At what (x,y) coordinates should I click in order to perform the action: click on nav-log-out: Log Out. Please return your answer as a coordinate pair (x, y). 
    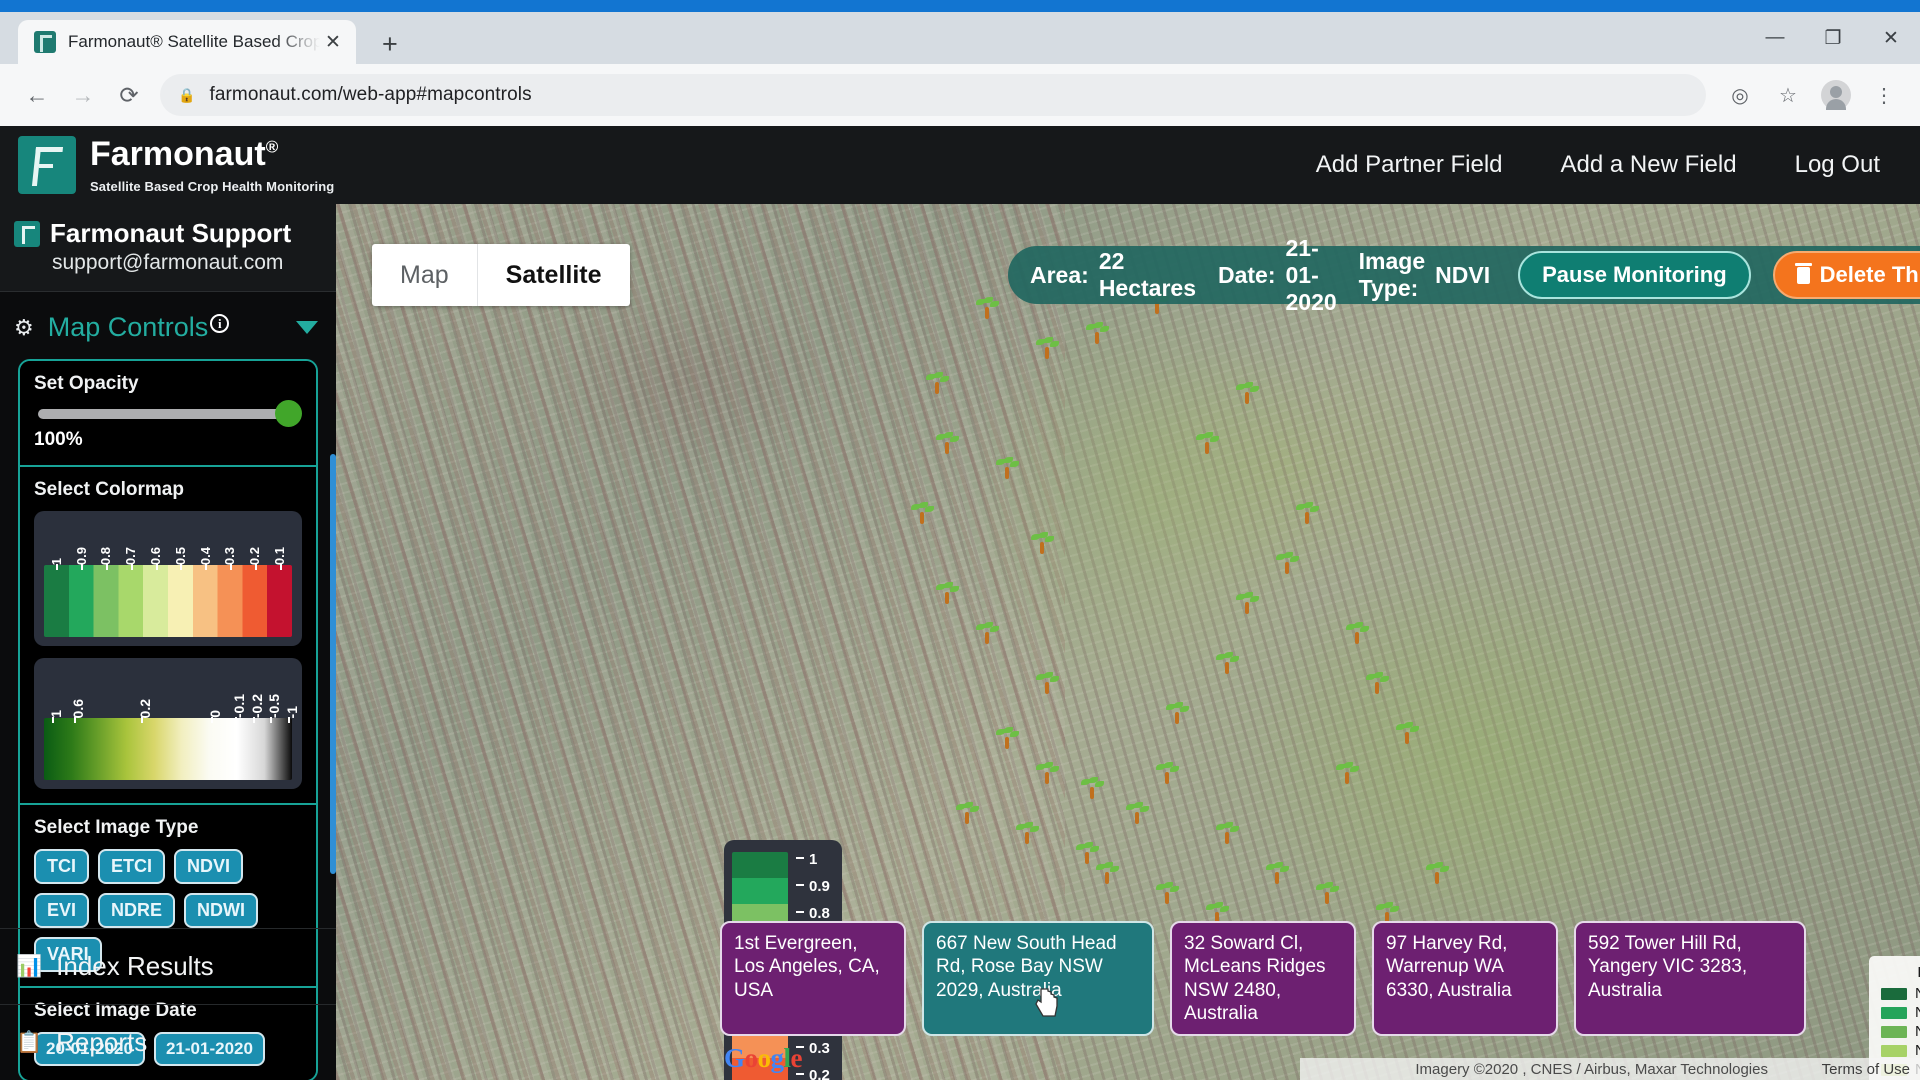
    Looking at the image, I should click on (1837, 165).